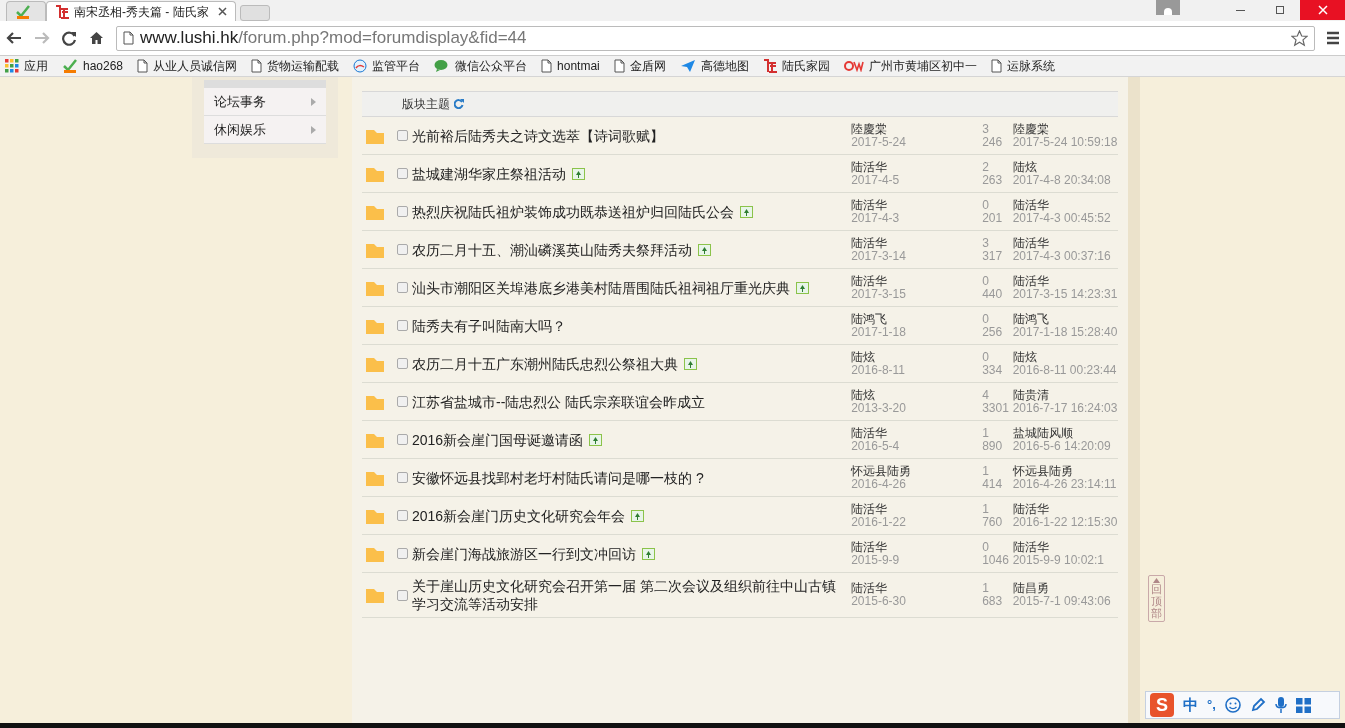 This screenshot has width=1345, height=728. What do you see at coordinates (1065, 129) in the screenshot?
I see `last-poster: 陸慶棠` at bounding box center [1065, 129].